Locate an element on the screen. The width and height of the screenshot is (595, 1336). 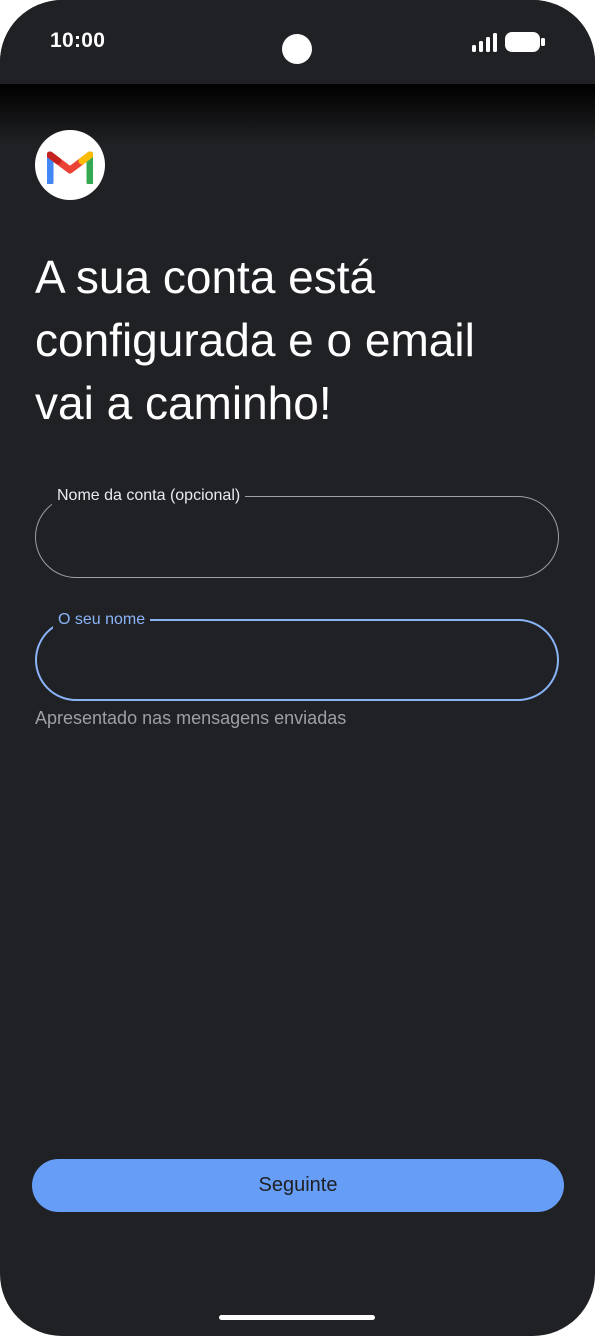
status-time: 10:00 is located at coordinates (78, 40).